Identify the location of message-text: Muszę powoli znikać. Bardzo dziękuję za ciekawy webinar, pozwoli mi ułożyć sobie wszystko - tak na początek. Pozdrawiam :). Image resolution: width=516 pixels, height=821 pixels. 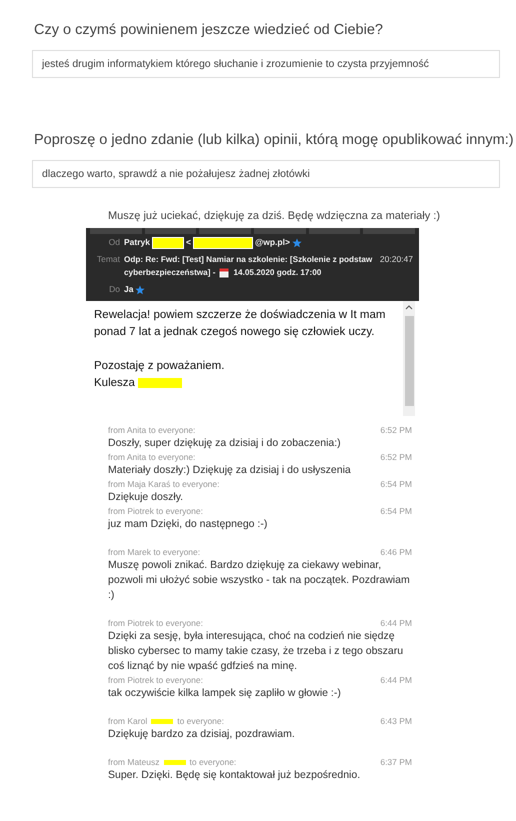
(259, 580).